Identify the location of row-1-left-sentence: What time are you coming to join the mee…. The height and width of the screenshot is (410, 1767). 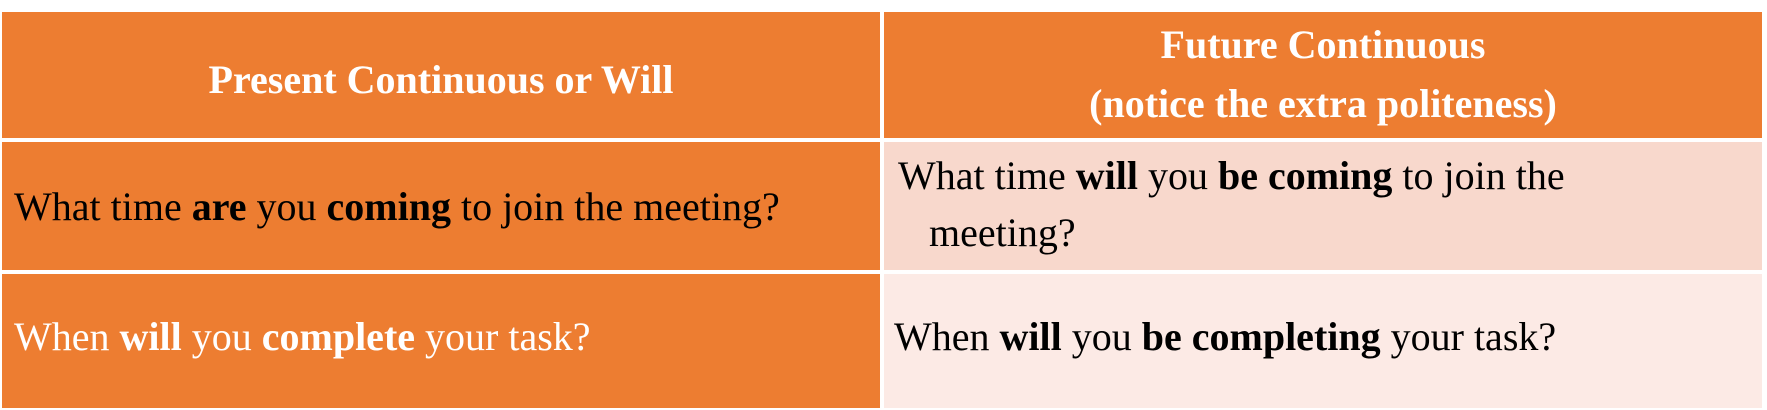
(397, 207).